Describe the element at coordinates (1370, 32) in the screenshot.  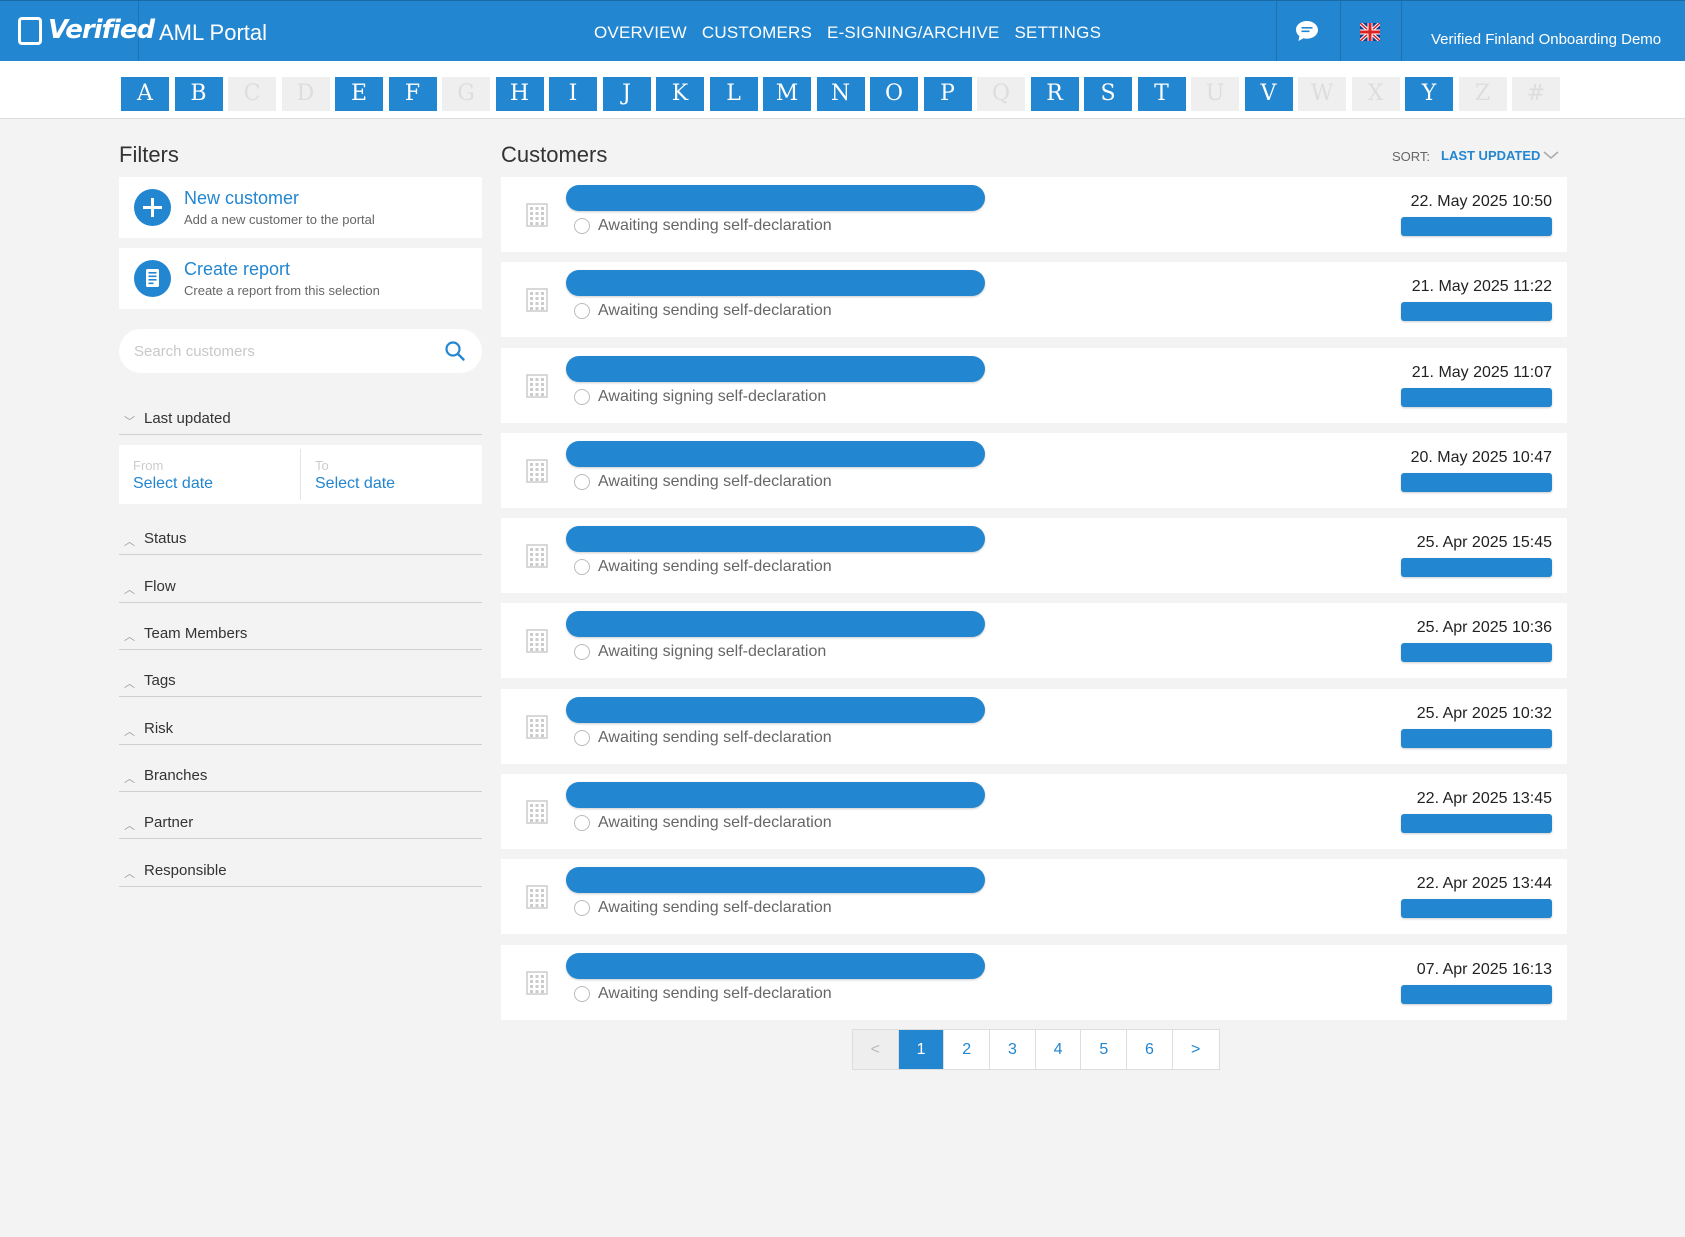
I see `uk-flag-icon` at that location.